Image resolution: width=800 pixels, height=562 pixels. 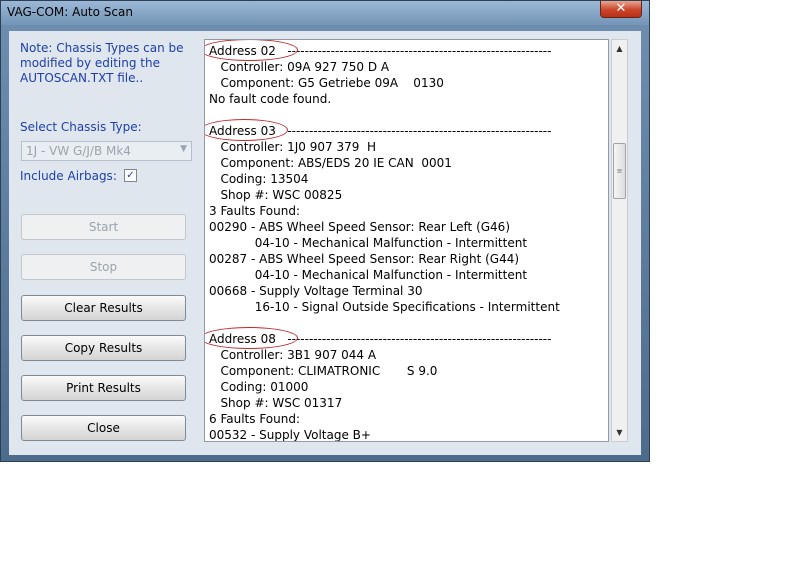 I want to click on close-icon: ✕, so click(x=621, y=8).